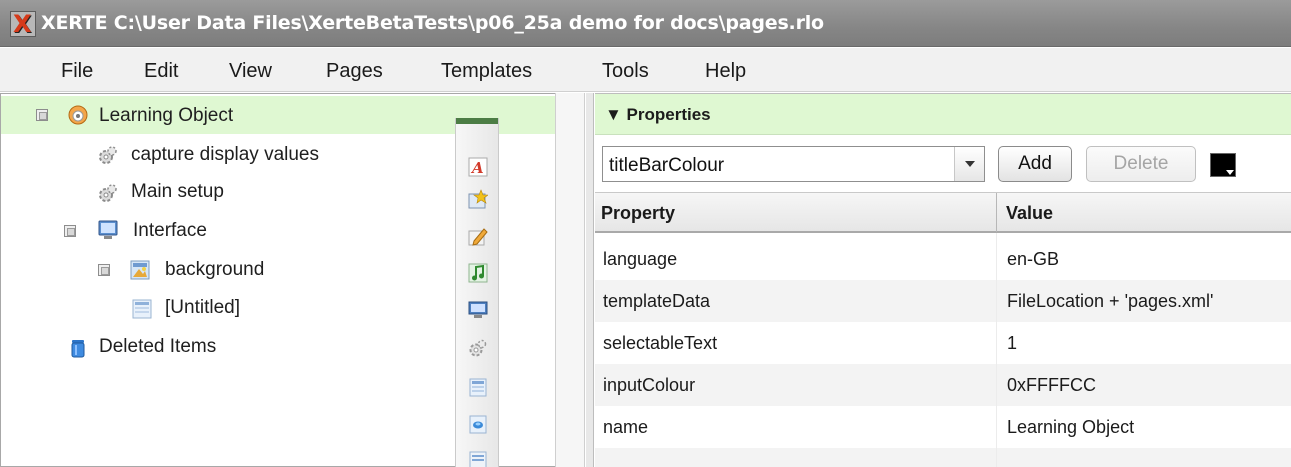  I want to click on table-row: selectableText 1, so click(943, 343).